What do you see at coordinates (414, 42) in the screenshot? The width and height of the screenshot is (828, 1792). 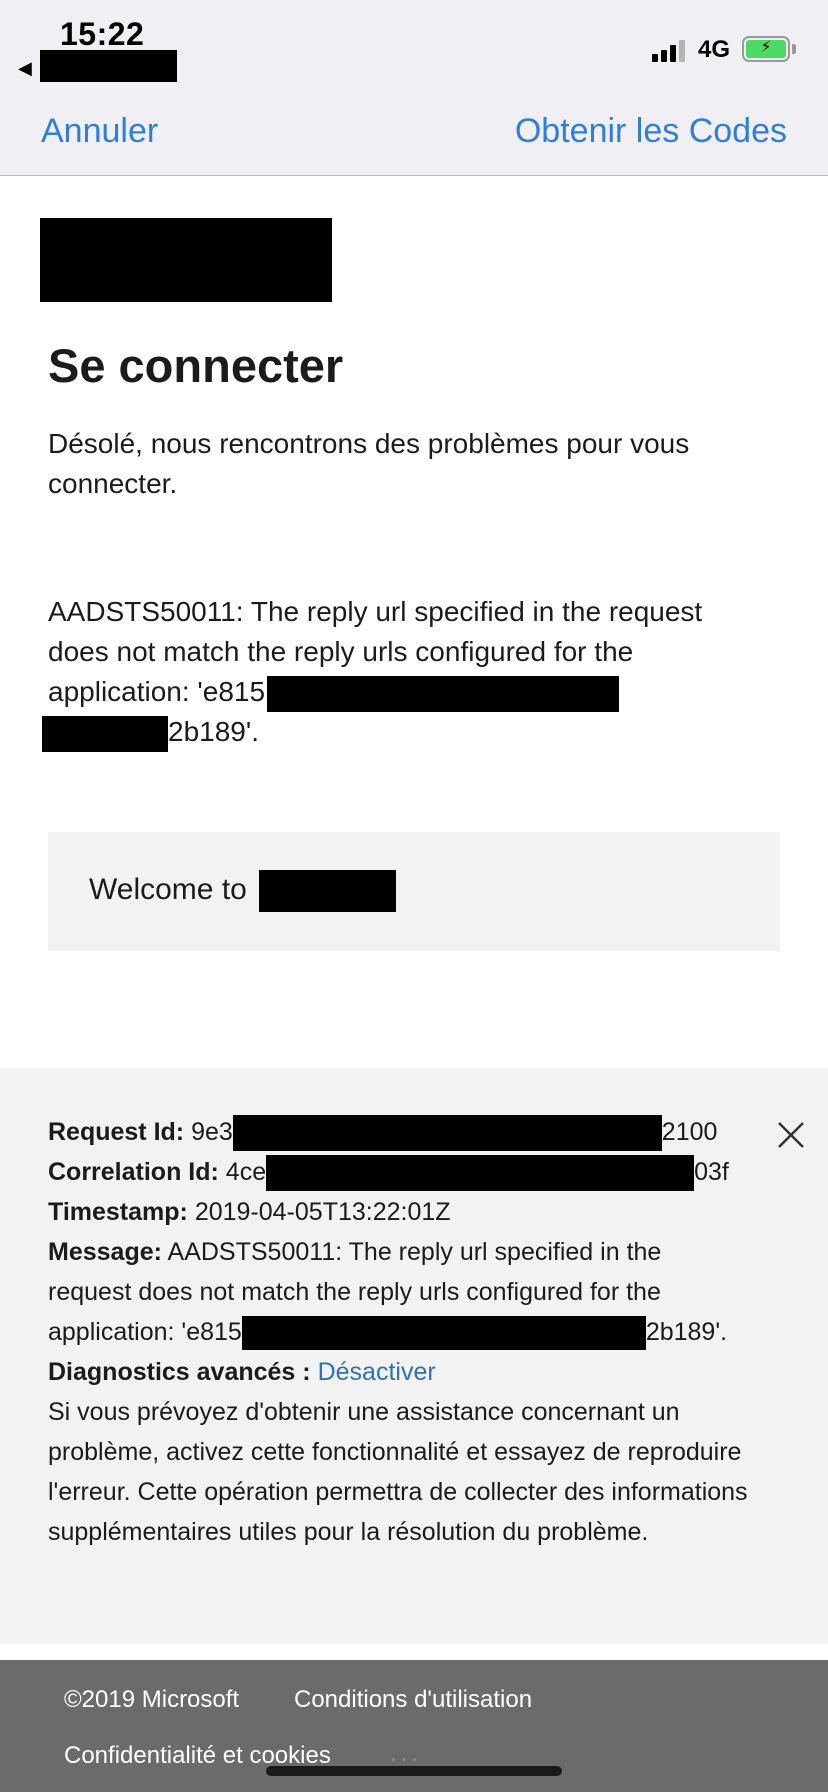 I see `status-bar: 15:22 ◀ 4G ⚡` at bounding box center [414, 42].